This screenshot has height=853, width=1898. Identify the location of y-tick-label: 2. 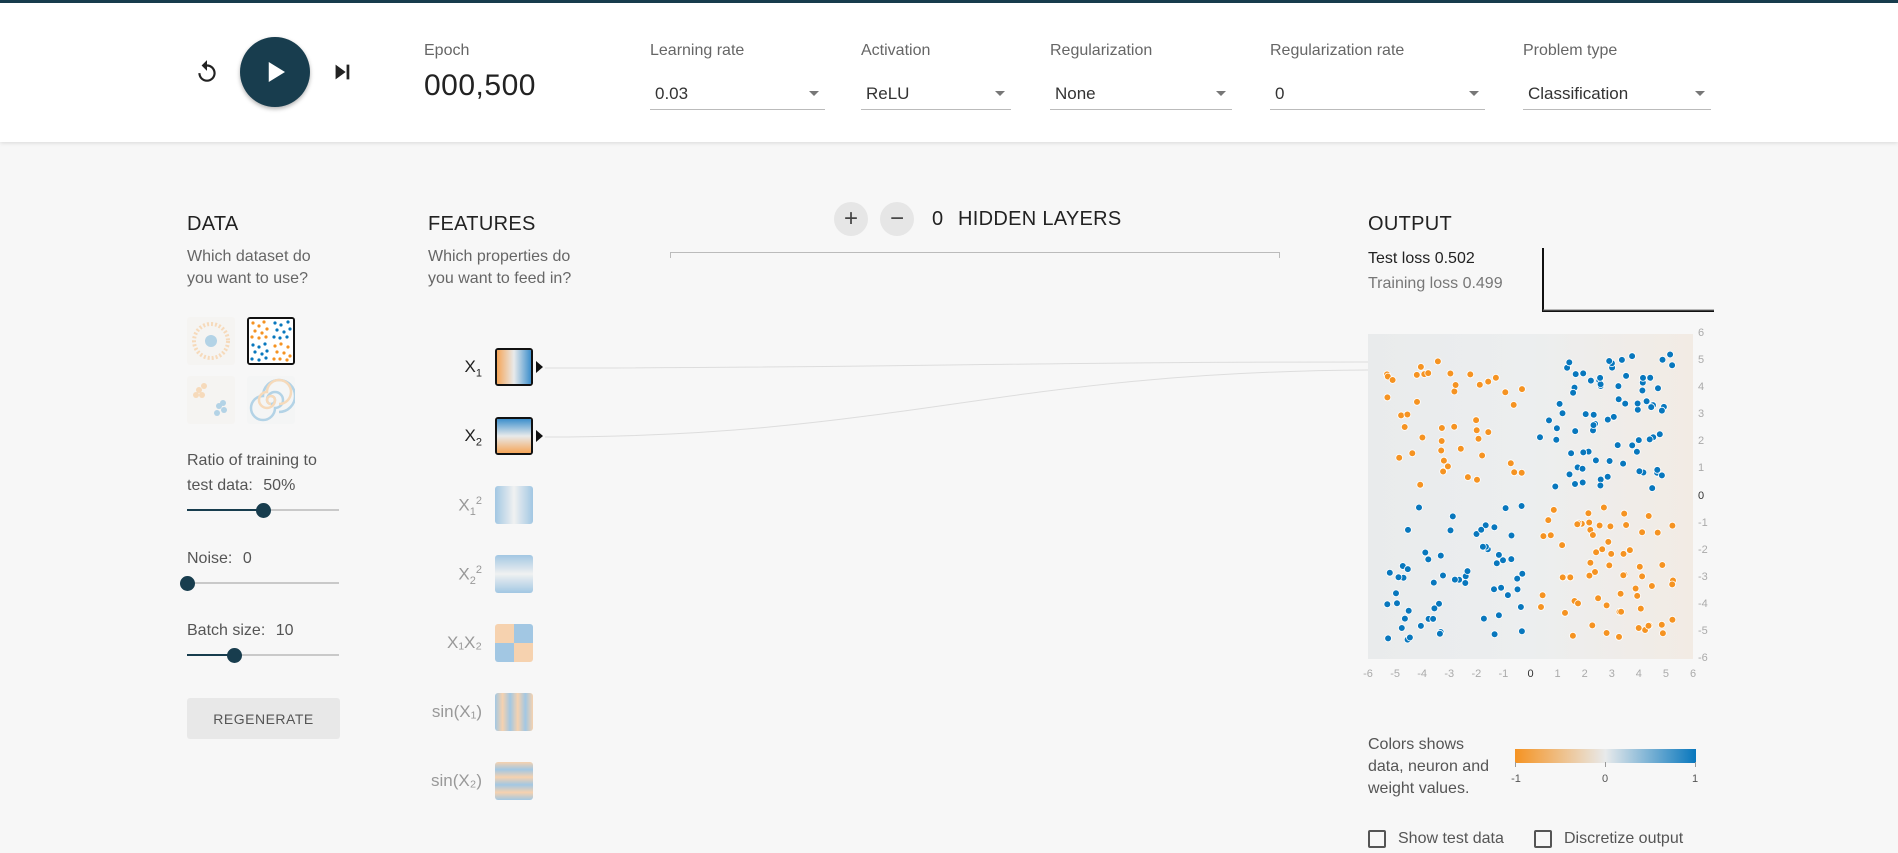
(1701, 441).